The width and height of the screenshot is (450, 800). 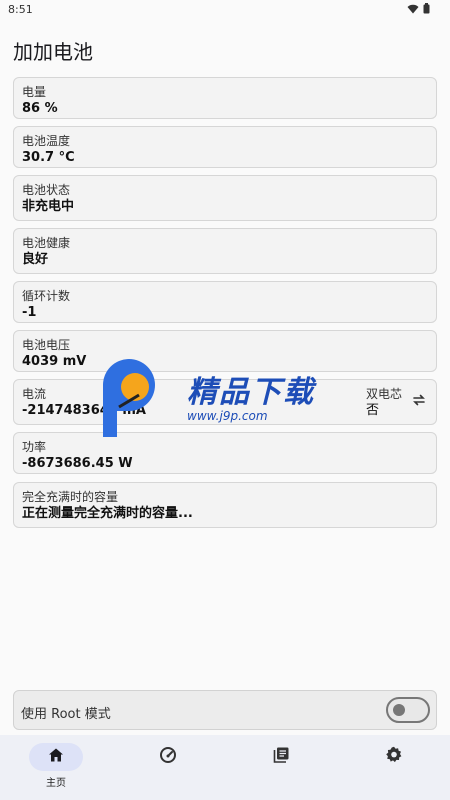 I want to click on home-icon, so click(x=56, y=757).